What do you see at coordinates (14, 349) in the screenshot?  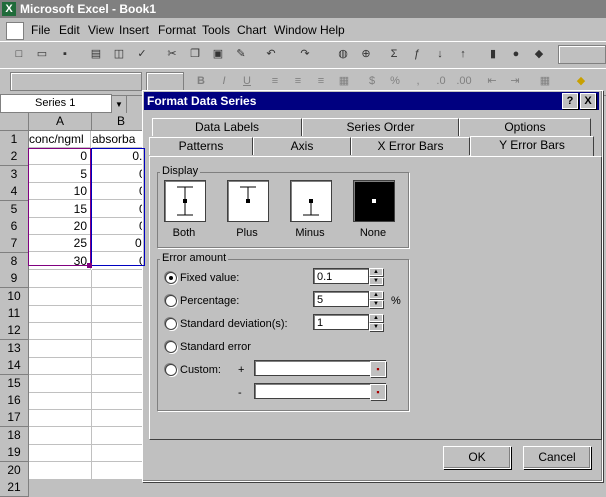 I see `row-header: 13` at bounding box center [14, 349].